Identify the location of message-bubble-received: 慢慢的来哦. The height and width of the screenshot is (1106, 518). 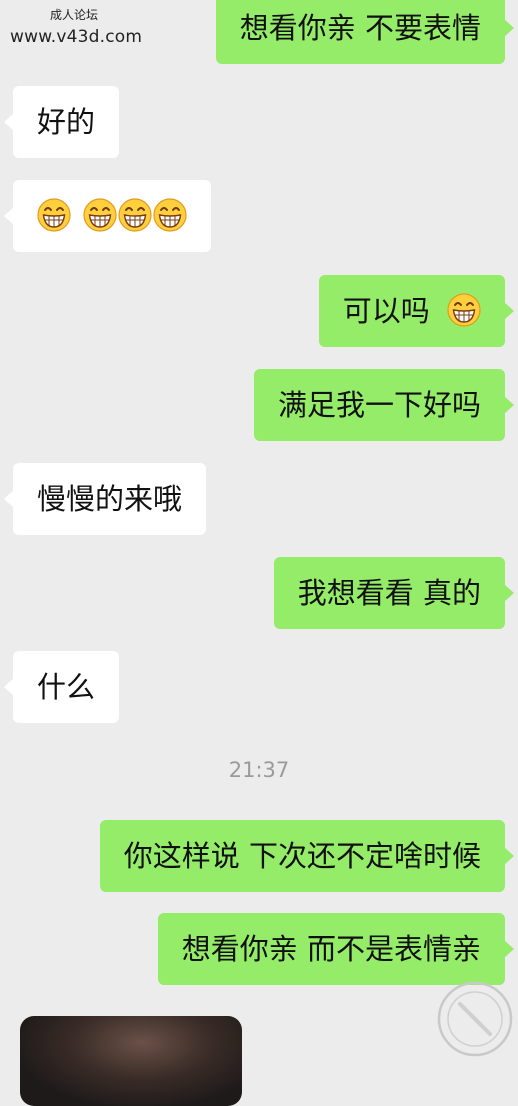
(105, 499).